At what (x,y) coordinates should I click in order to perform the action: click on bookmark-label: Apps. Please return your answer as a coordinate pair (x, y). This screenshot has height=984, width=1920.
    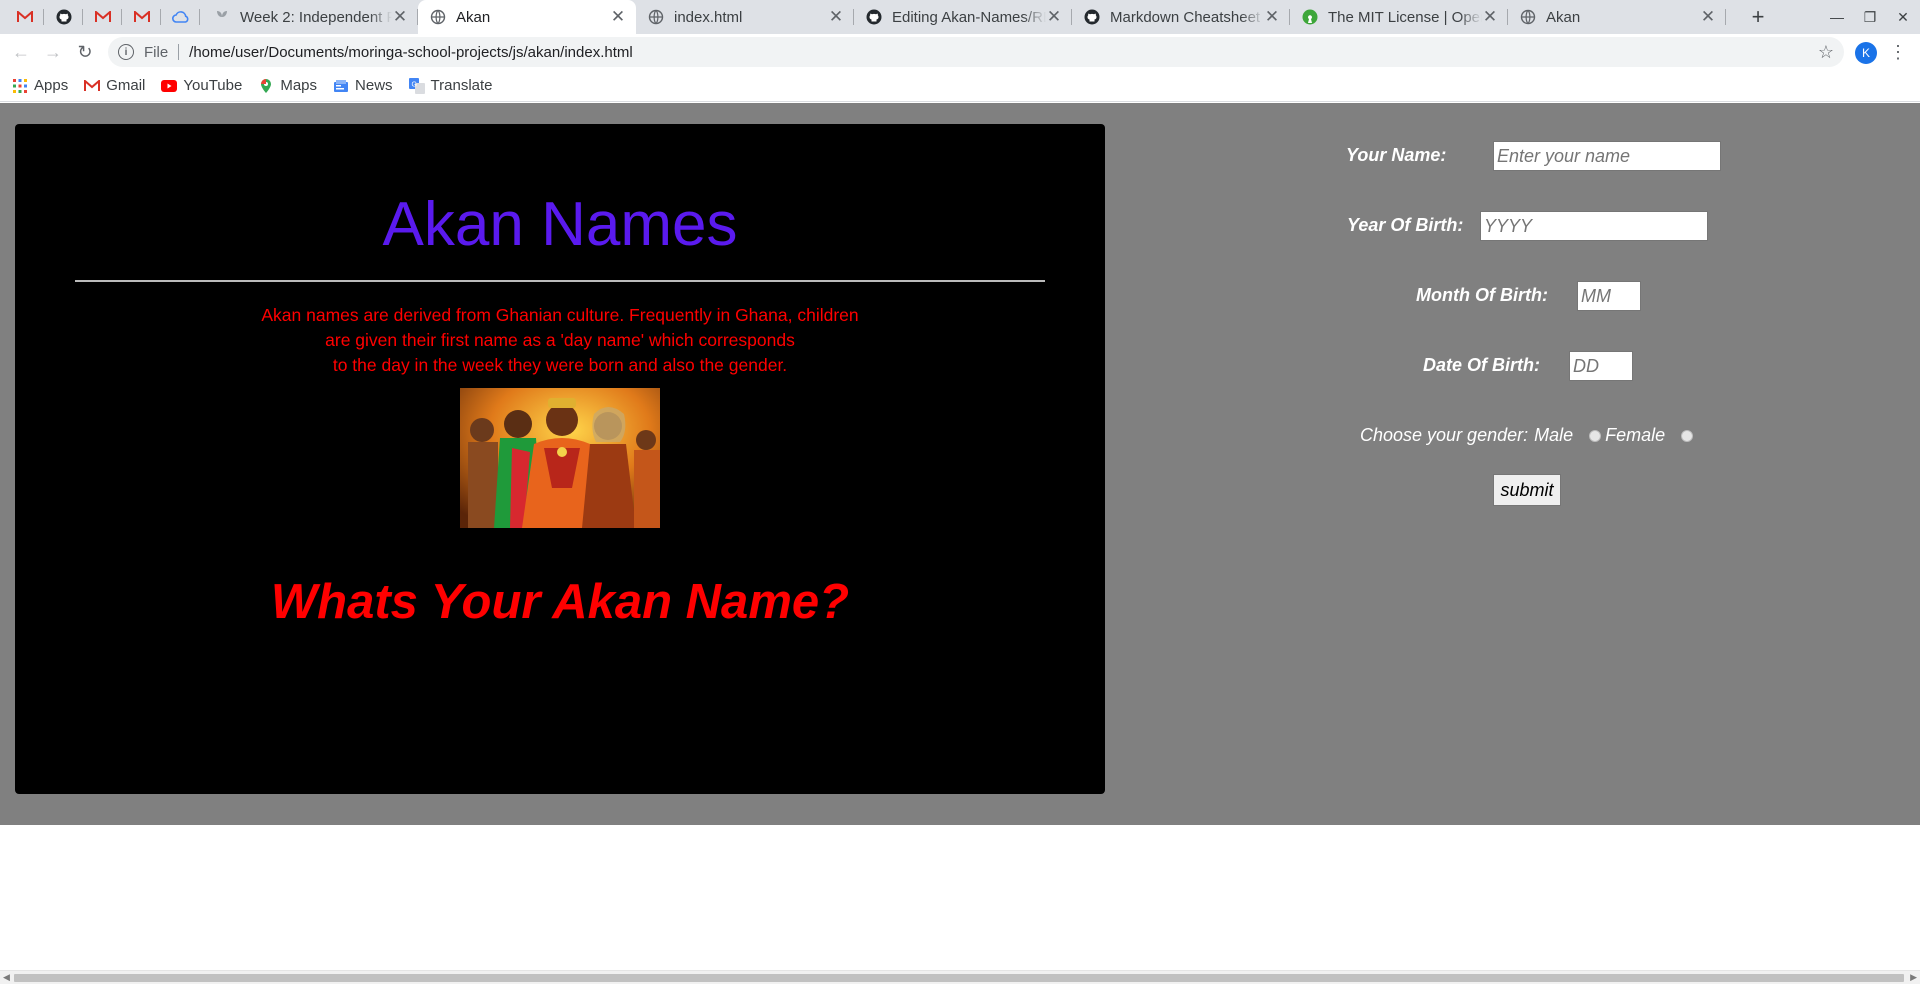
    Looking at the image, I should click on (51, 85).